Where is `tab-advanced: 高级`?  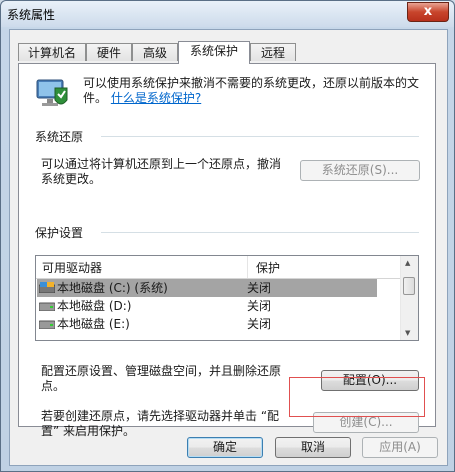
tab-advanced: 高级 is located at coordinates (155, 52).